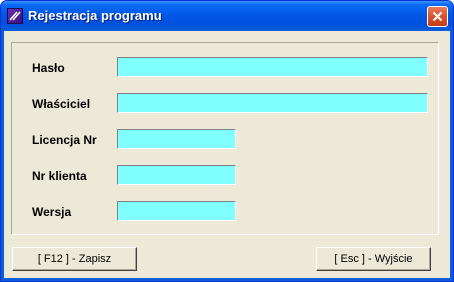  What do you see at coordinates (272, 67) in the screenshot?
I see `password-field` at bounding box center [272, 67].